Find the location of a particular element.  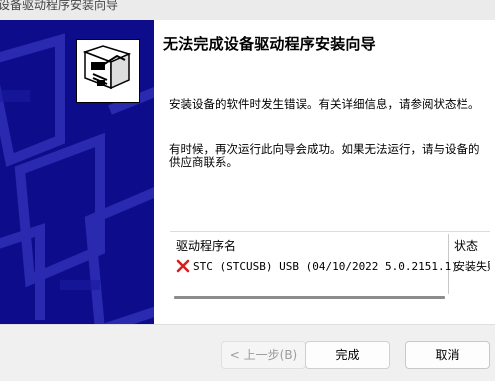

column-header-driver-name: 驱动程序名 is located at coordinates (206, 245).